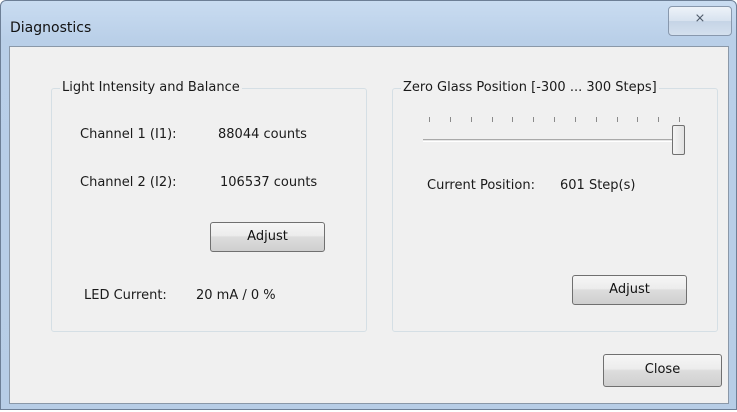 This screenshot has height=412, width=737. Describe the element at coordinates (51, 28) in the screenshot. I see `window-title: Diagnostics` at that location.